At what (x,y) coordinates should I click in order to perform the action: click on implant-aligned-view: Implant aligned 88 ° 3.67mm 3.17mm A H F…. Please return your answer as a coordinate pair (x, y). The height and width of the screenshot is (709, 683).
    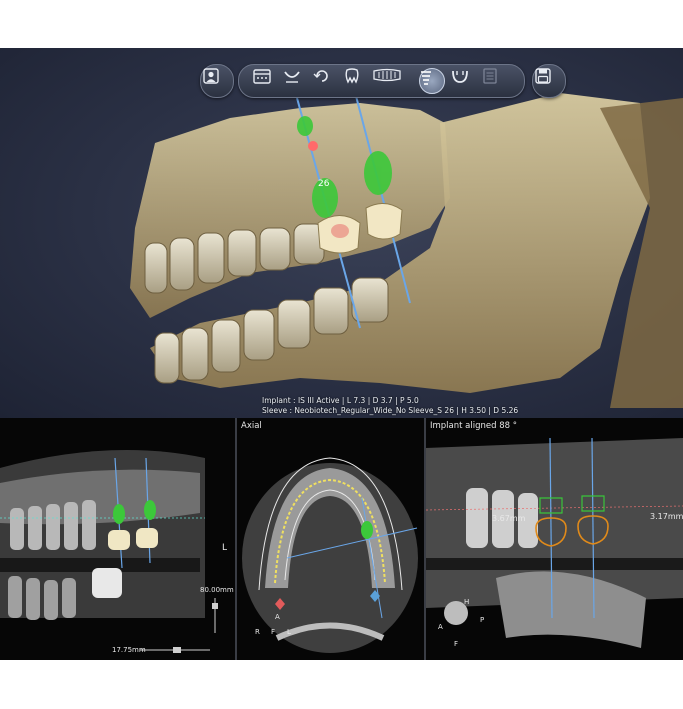
    Looking at the image, I should click on (554, 539).